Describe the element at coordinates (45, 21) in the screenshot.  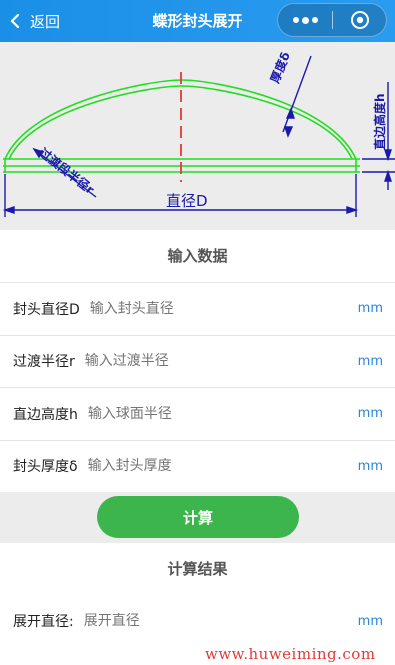
I see `back-label: 返回` at that location.